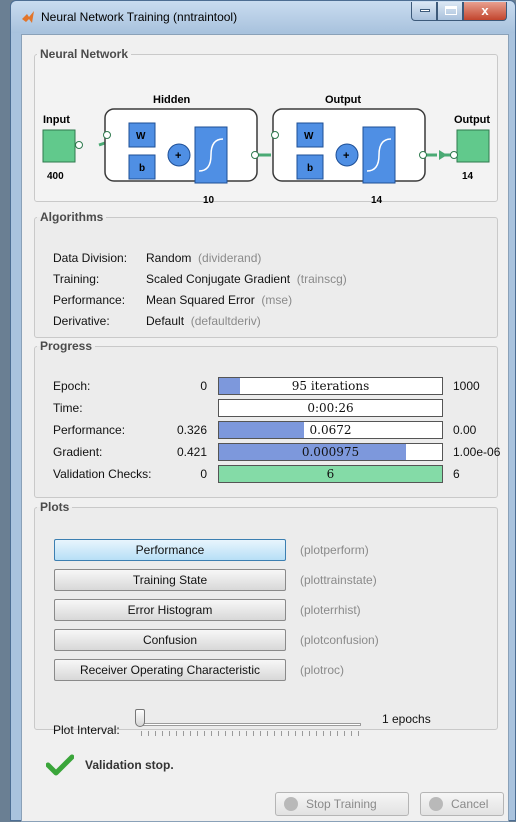  I want to click on output-block, so click(473, 146).